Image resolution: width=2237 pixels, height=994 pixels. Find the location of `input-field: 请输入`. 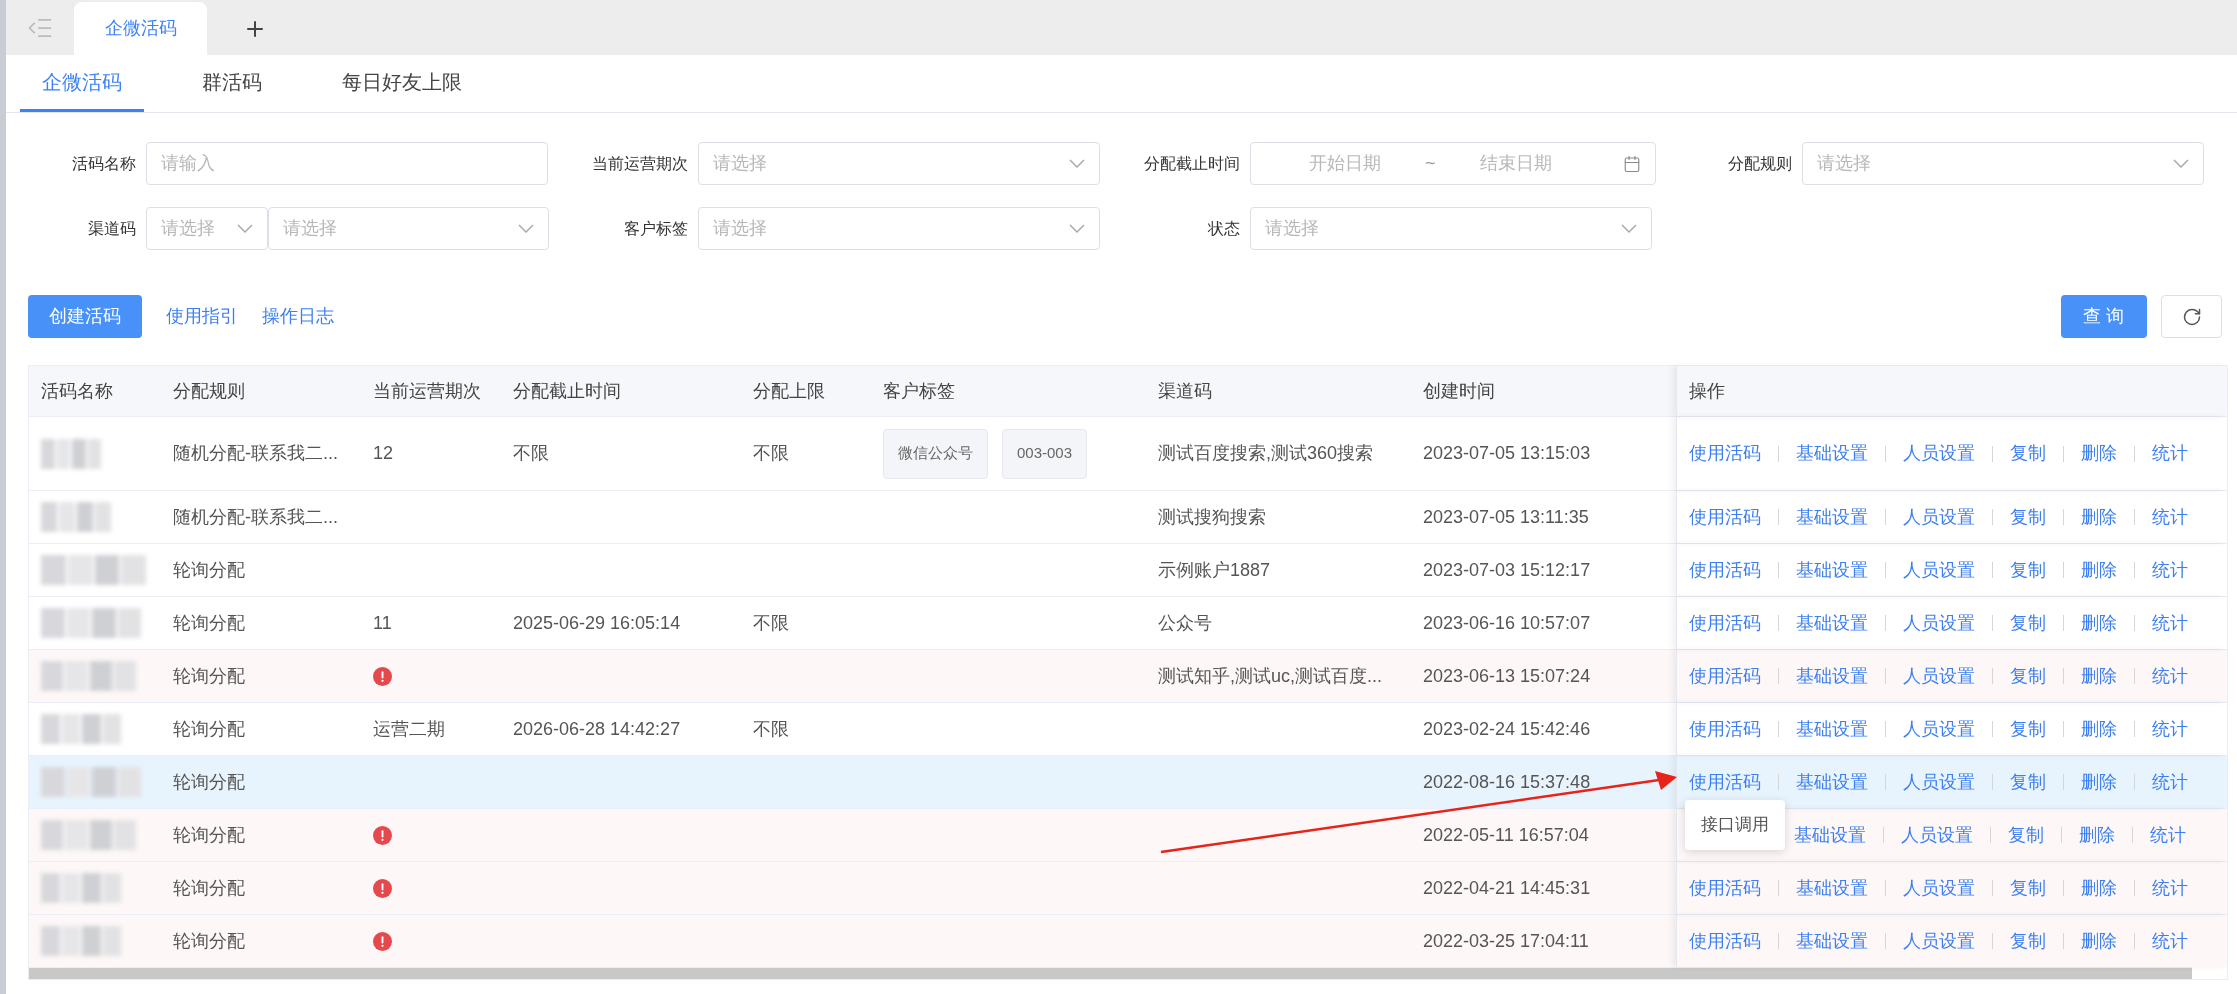

input-field: 请输入 is located at coordinates (347, 163).